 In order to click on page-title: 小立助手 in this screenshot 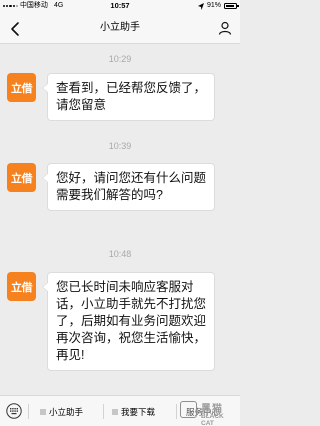, I will do `click(120, 27)`.